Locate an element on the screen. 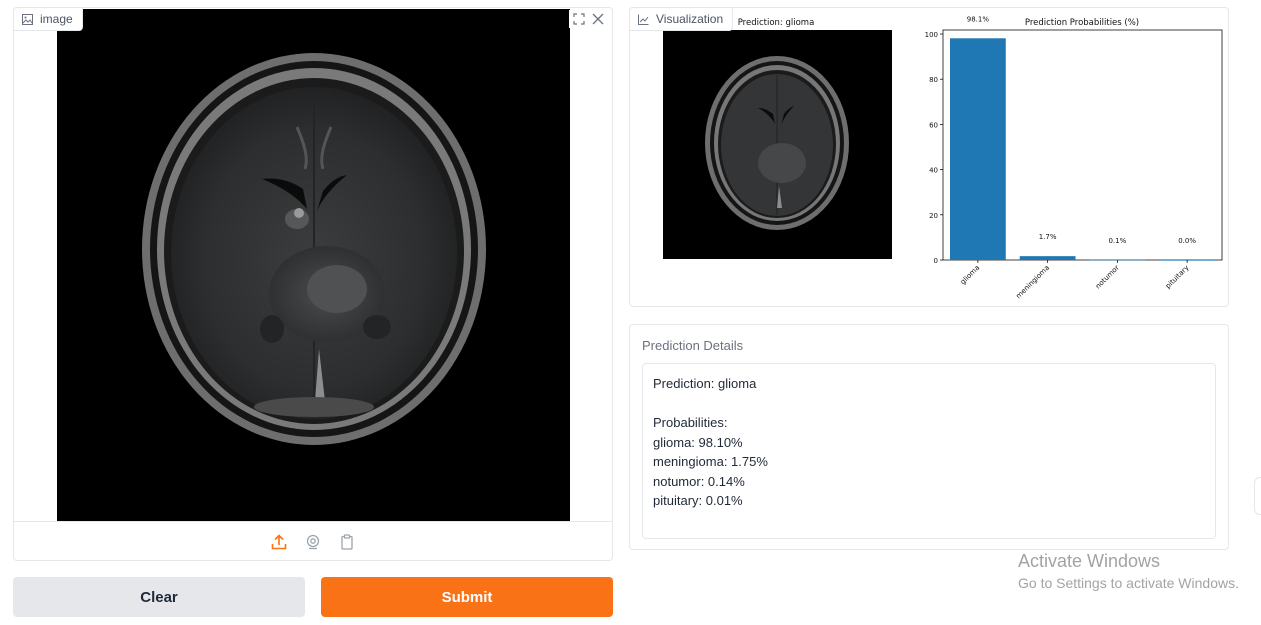 The width and height of the screenshot is (1261, 625). data-label-glioma: 98.1% is located at coordinates (978, 19).